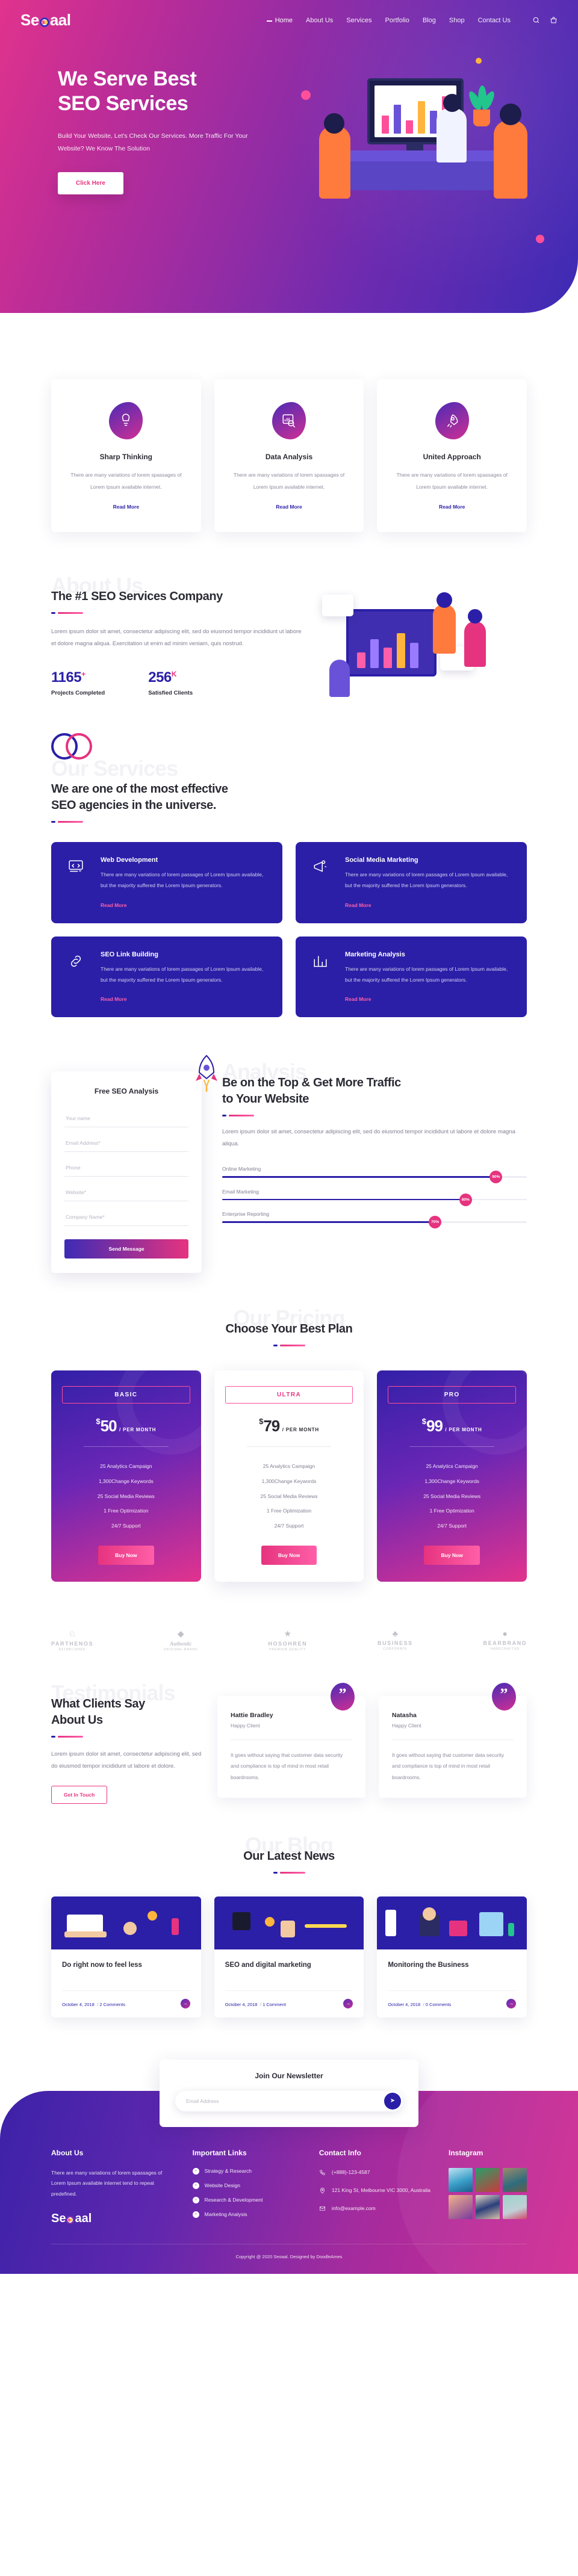  I want to click on nav-item-services: Services, so click(358, 20).